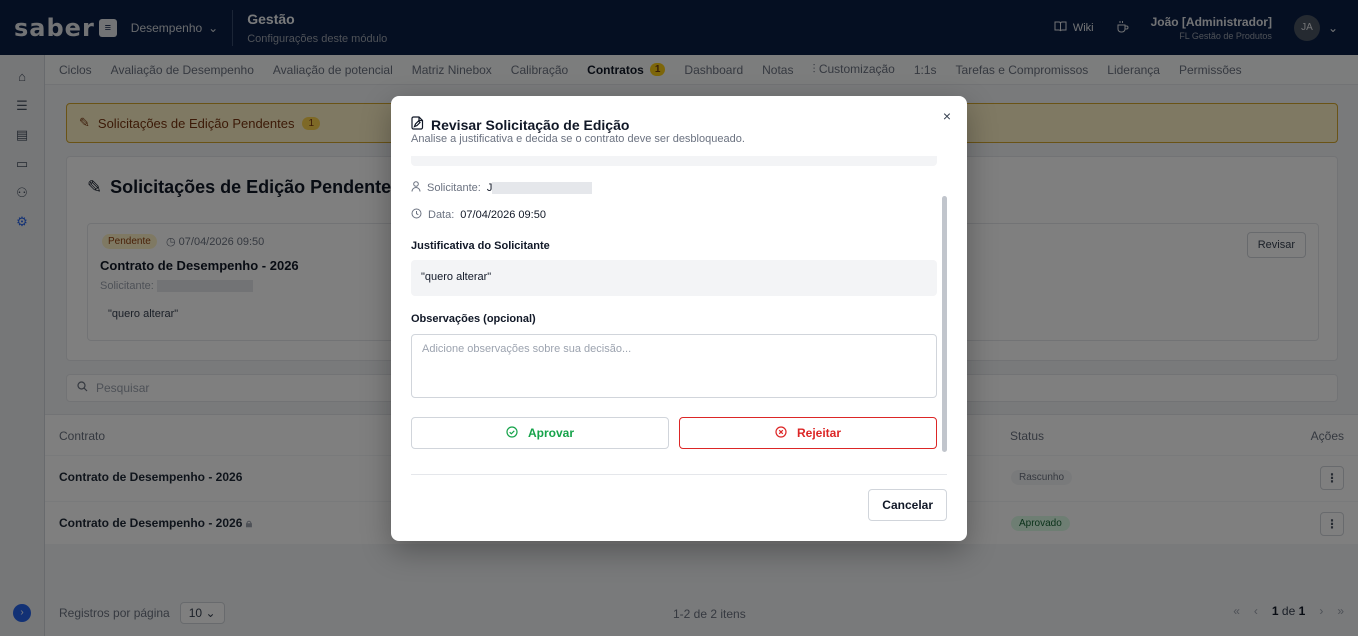 The image size is (1358, 636). I want to click on reject-button: Rejeitar, so click(808, 433).